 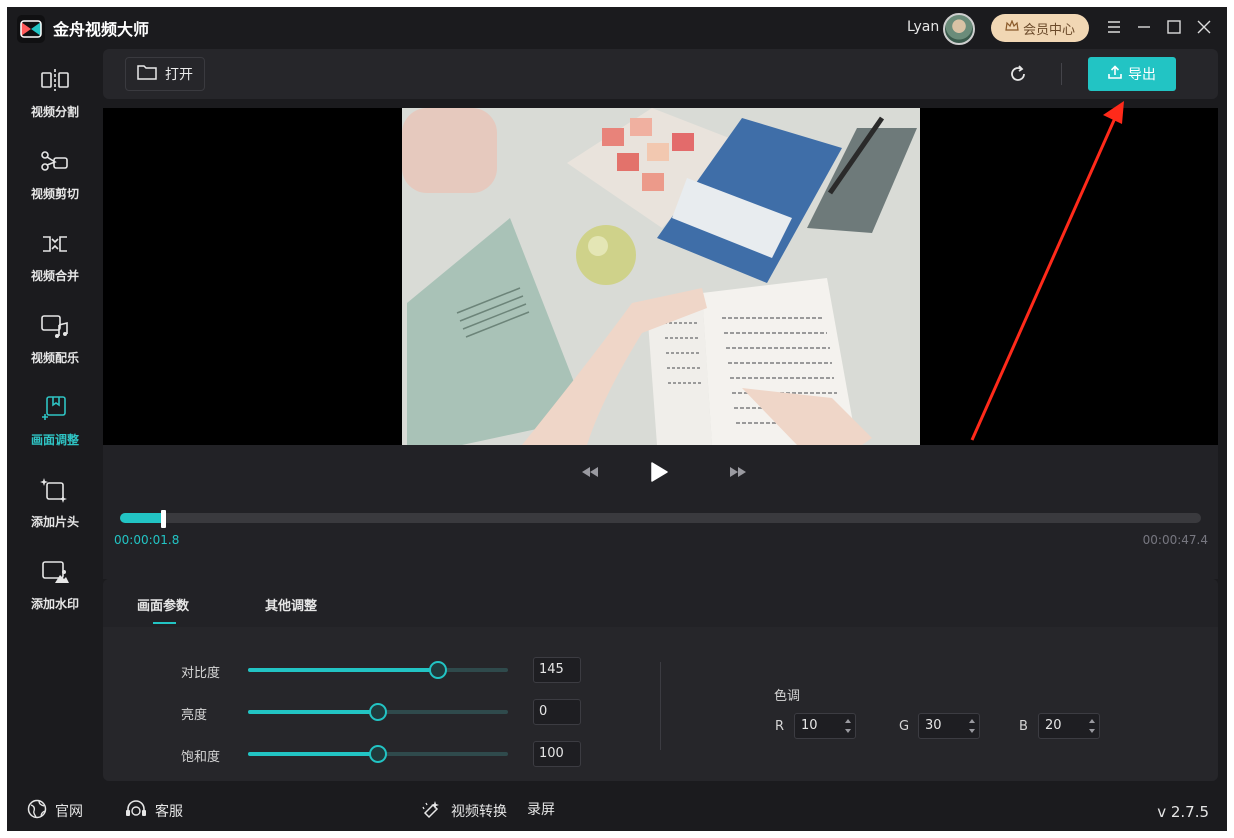 I want to click on record-label: 录屏, so click(x=541, y=810).